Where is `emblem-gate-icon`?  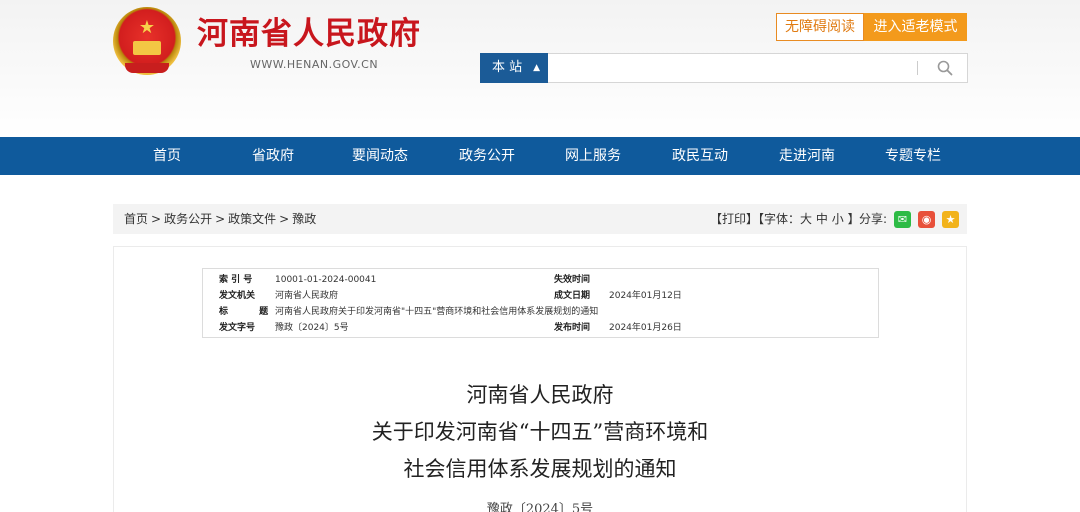 emblem-gate-icon is located at coordinates (147, 48).